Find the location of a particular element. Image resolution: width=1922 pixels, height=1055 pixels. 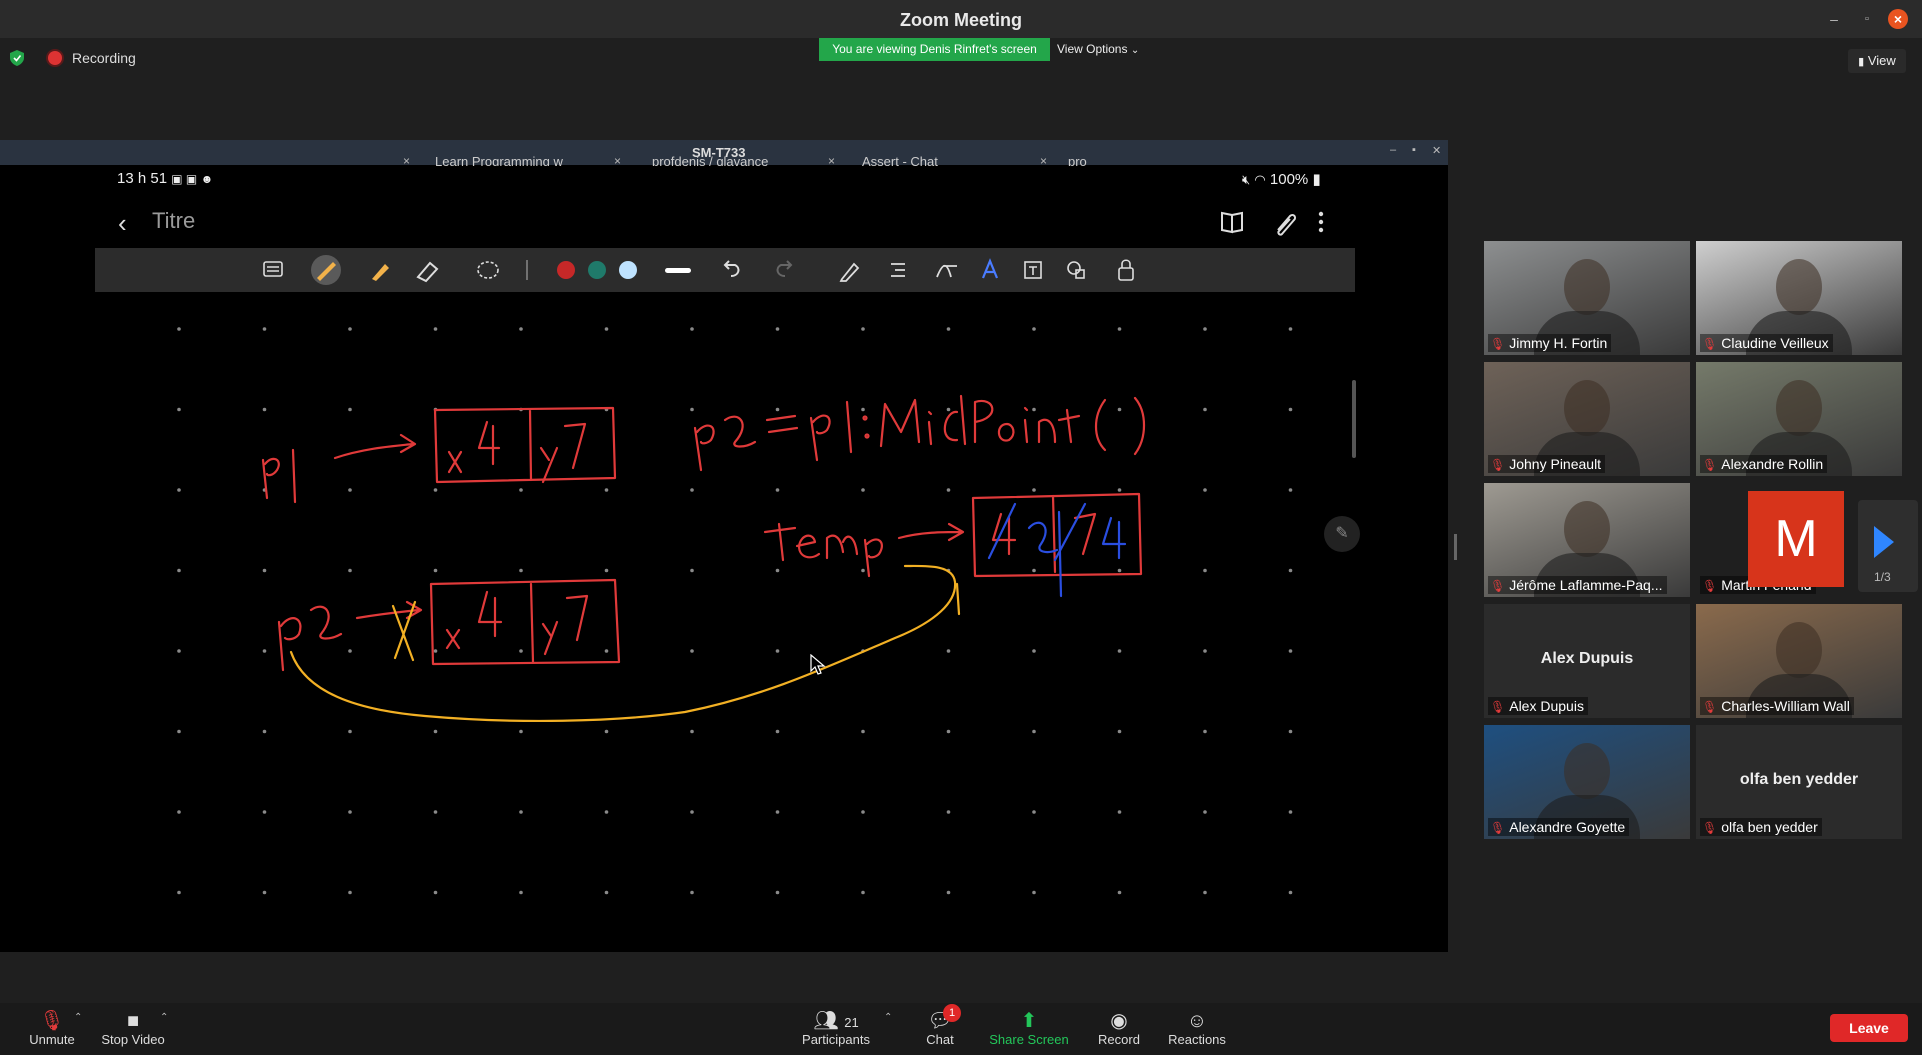

participant-tile: 🎙︎ Alexandre Rollin is located at coordinates (1799, 419).